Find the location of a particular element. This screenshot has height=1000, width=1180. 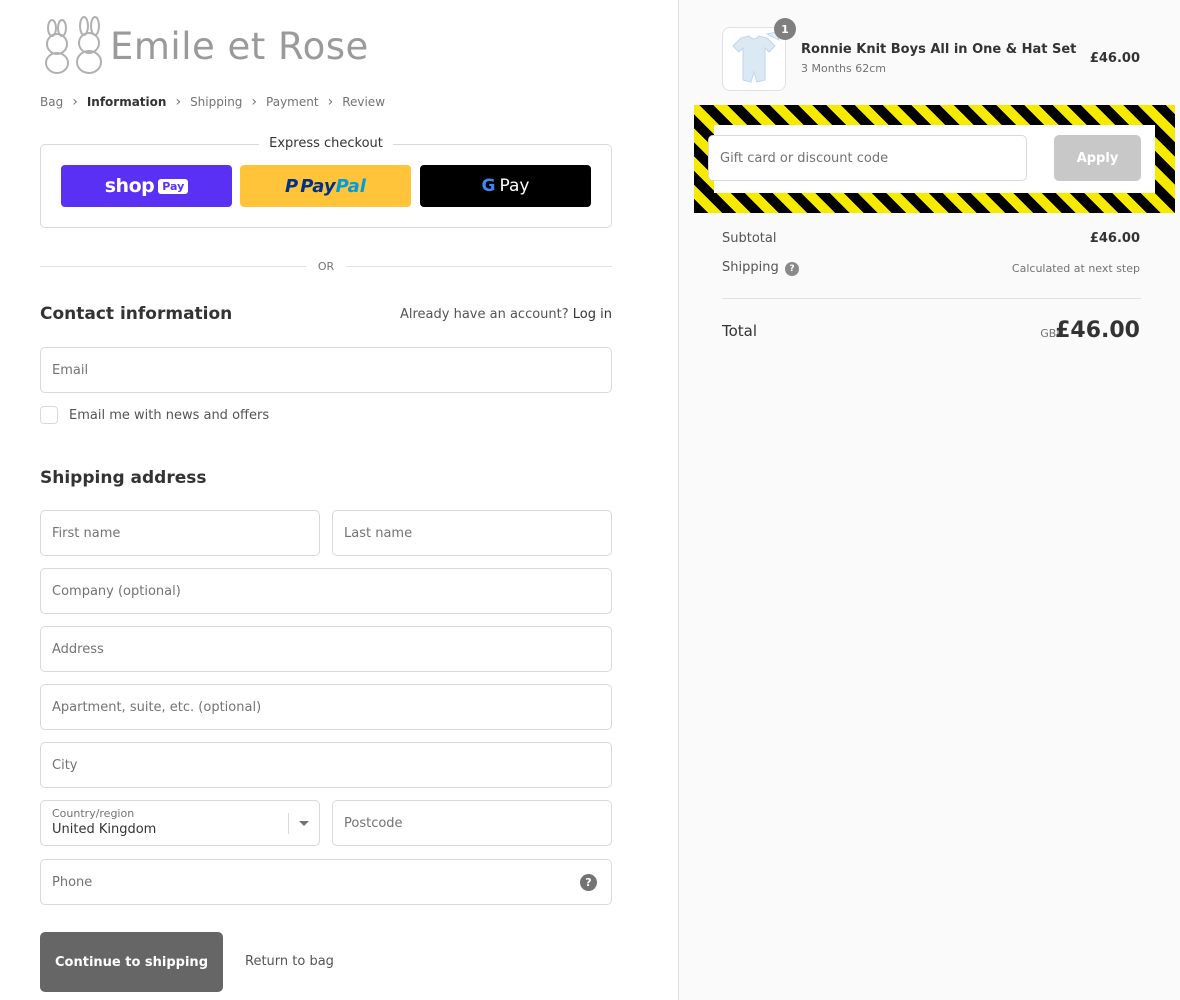

or-label: OR is located at coordinates (326, 266).